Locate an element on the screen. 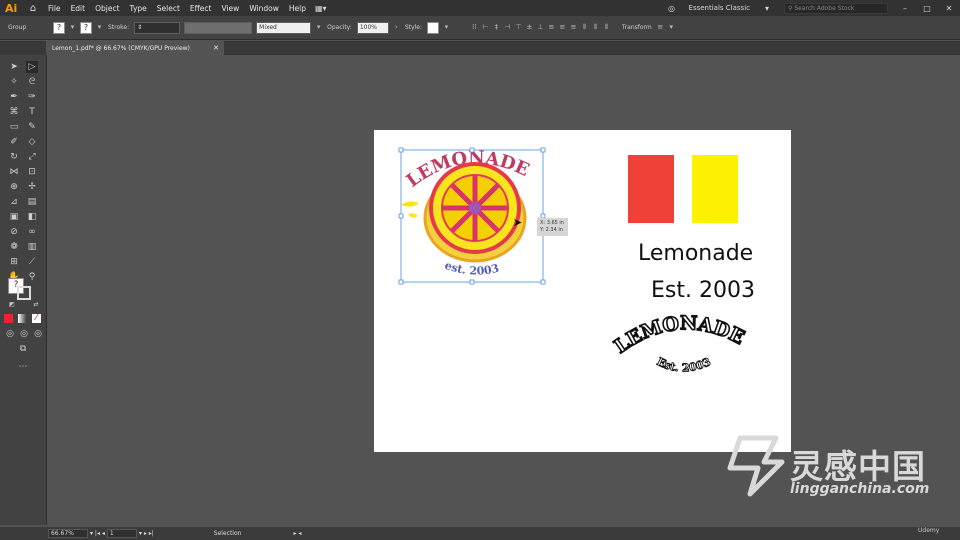 The width and height of the screenshot is (960, 540). close-tab-icon: ✕ is located at coordinates (216, 48).